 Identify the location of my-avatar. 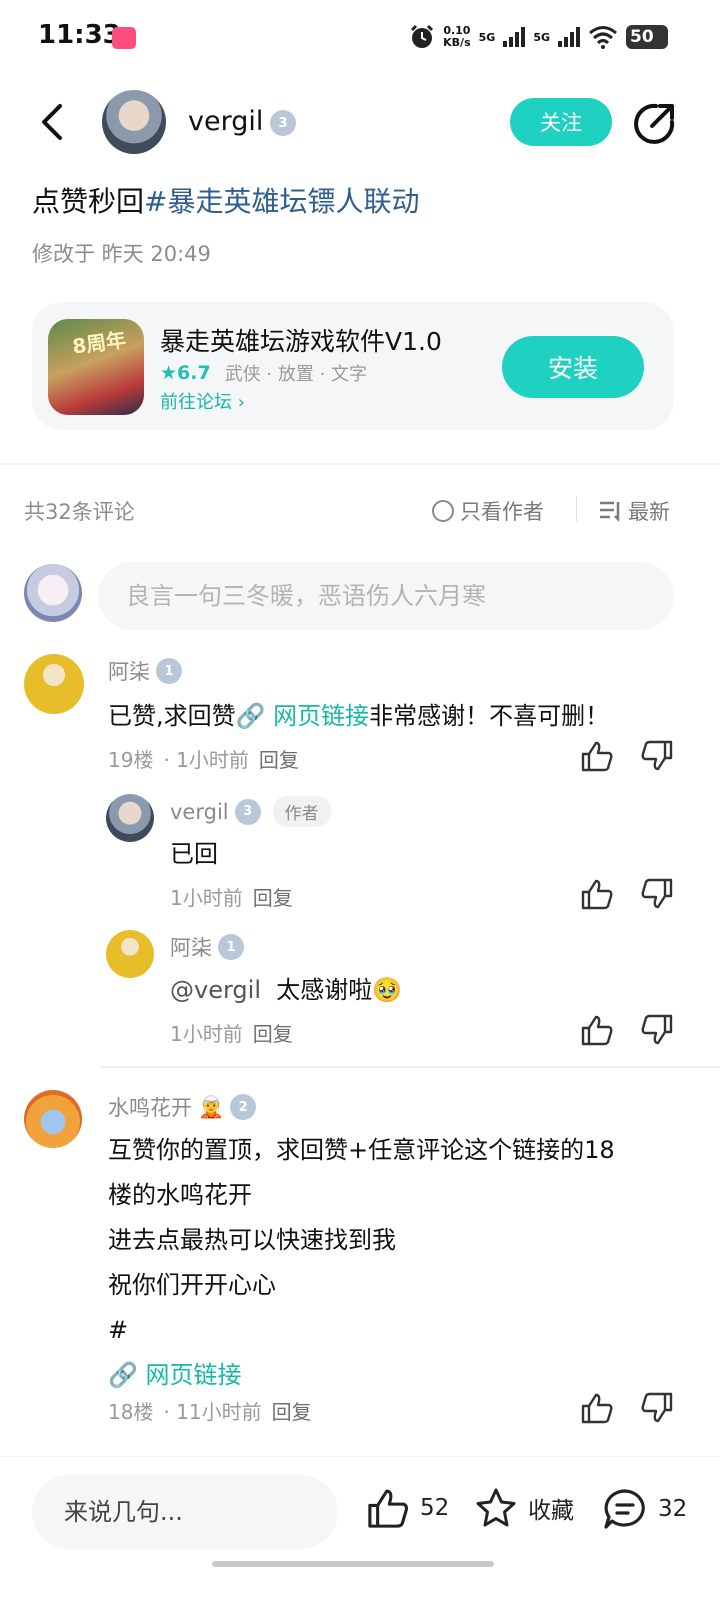
(53, 593).